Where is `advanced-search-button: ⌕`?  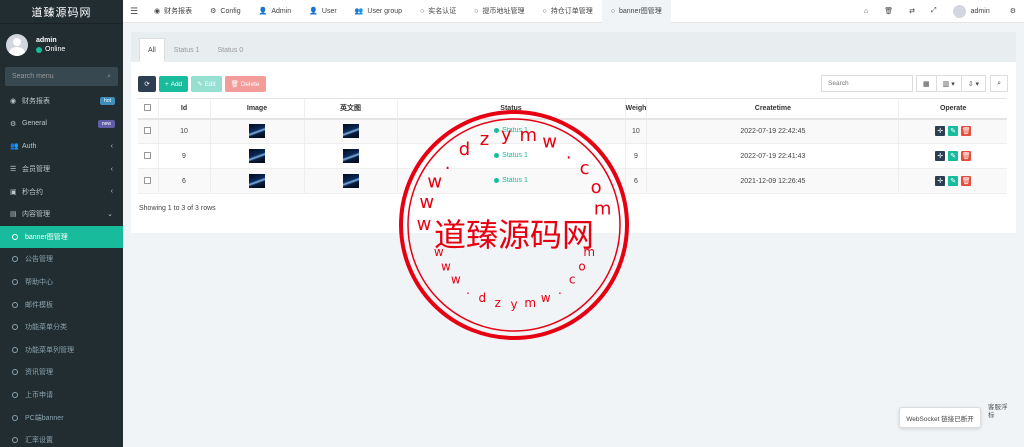
advanced-search-button: ⌕ is located at coordinates (999, 83).